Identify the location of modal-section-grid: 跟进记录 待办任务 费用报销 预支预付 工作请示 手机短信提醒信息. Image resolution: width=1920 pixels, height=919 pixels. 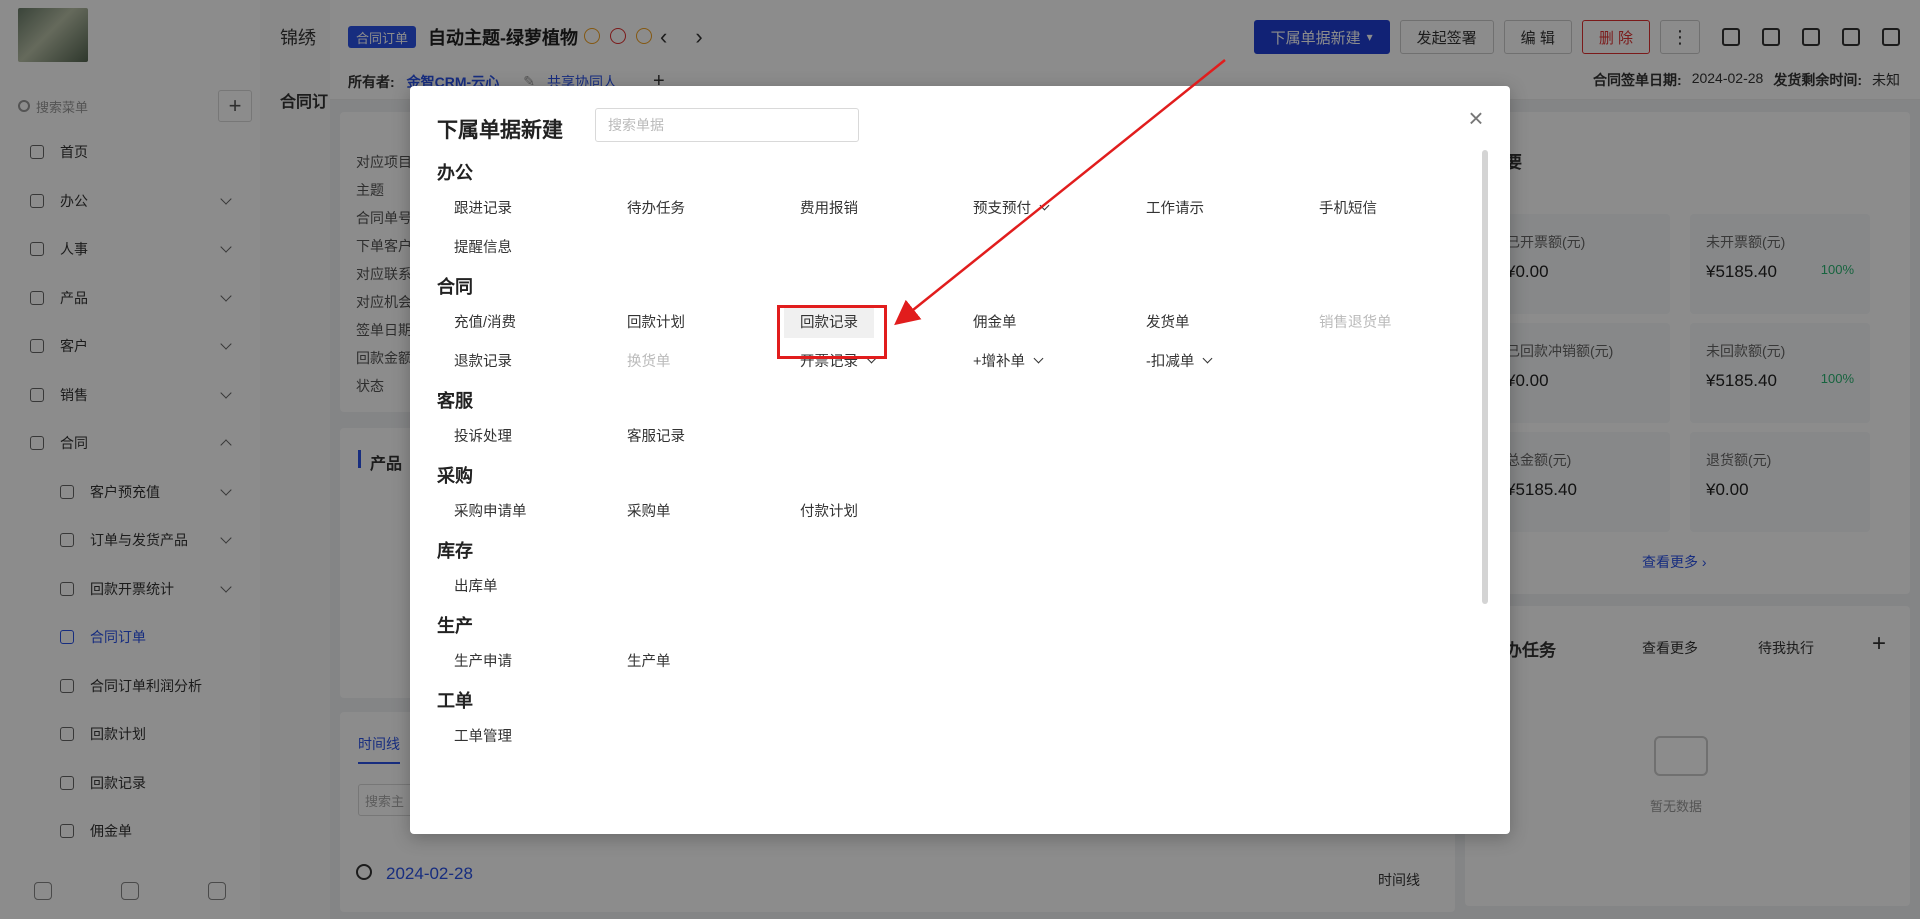
(957, 227).